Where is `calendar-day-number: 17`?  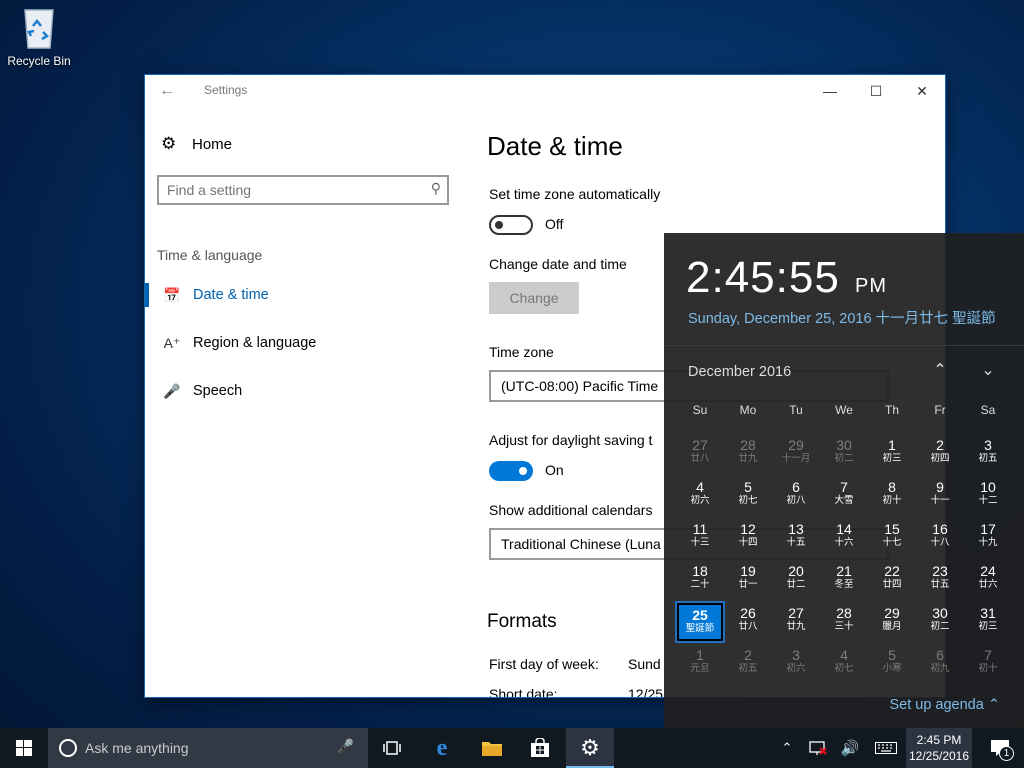
calendar-day-number: 17 is located at coordinates (988, 529).